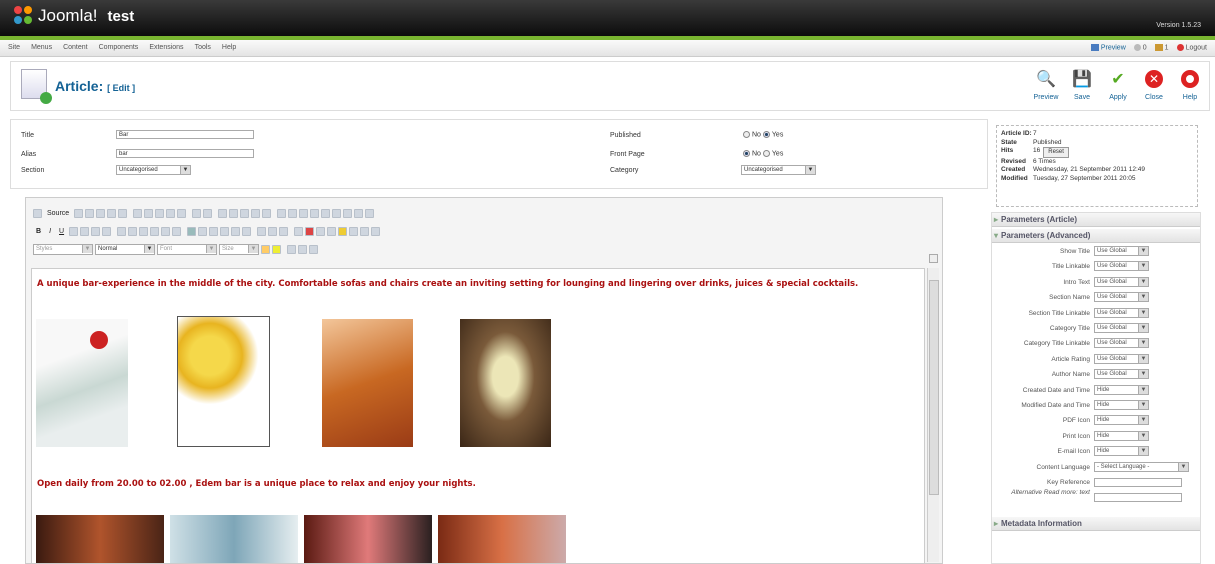 Image resolution: width=1215 pixels, height=564 pixels. What do you see at coordinates (125, 249) in the screenshot?
I see `format-select: Normal ▼` at bounding box center [125, 249].